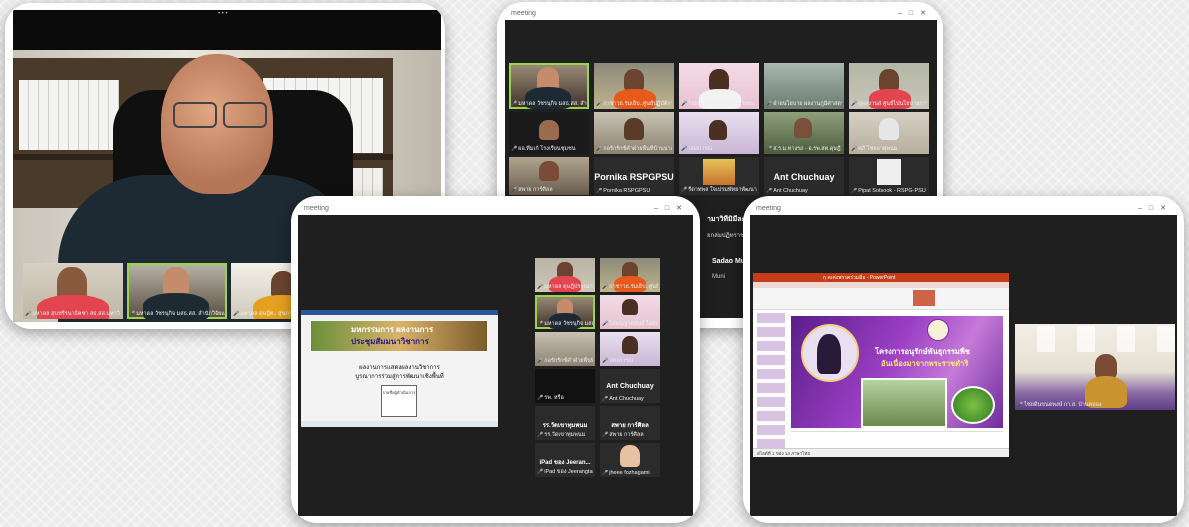 This screenshot has width=1189, height=527. What do you see at coordinates (630, 425) in the screenshot?
I see `participant-display-name: สพาย การ์ศิลล` at bounding box center [630, 425].